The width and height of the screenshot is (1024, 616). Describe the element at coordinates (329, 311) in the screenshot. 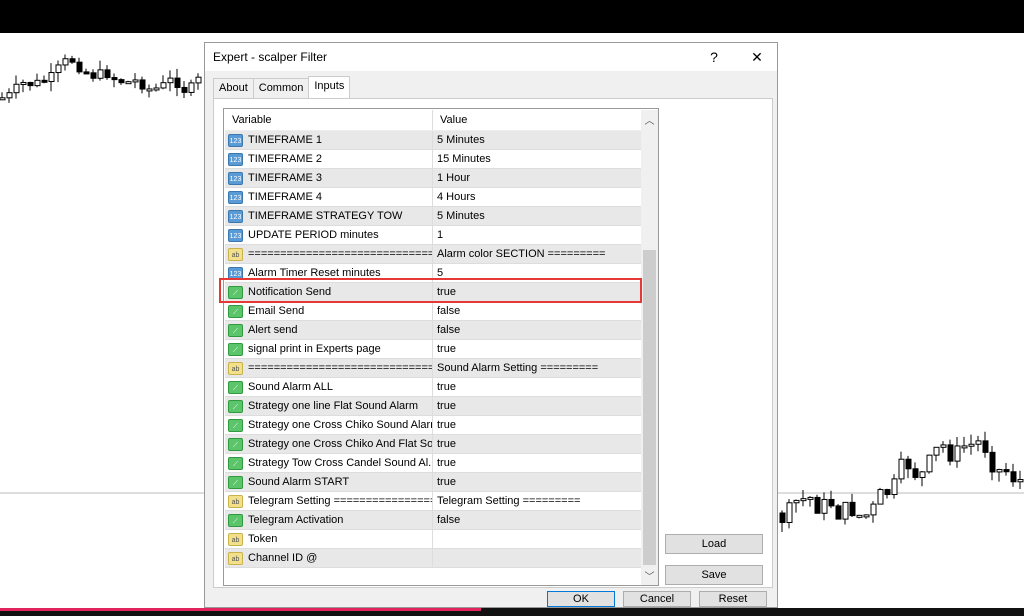

I see `variable-cell: ⟋ Email Send` at that location.